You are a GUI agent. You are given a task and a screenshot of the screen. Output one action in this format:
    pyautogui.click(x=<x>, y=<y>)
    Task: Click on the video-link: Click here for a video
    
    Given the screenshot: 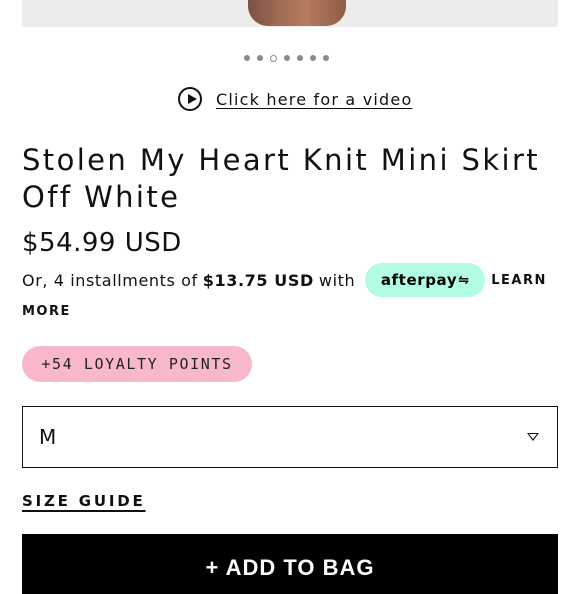 What is the action you would take?
    pyautogui.click(x=314, y=99)
    